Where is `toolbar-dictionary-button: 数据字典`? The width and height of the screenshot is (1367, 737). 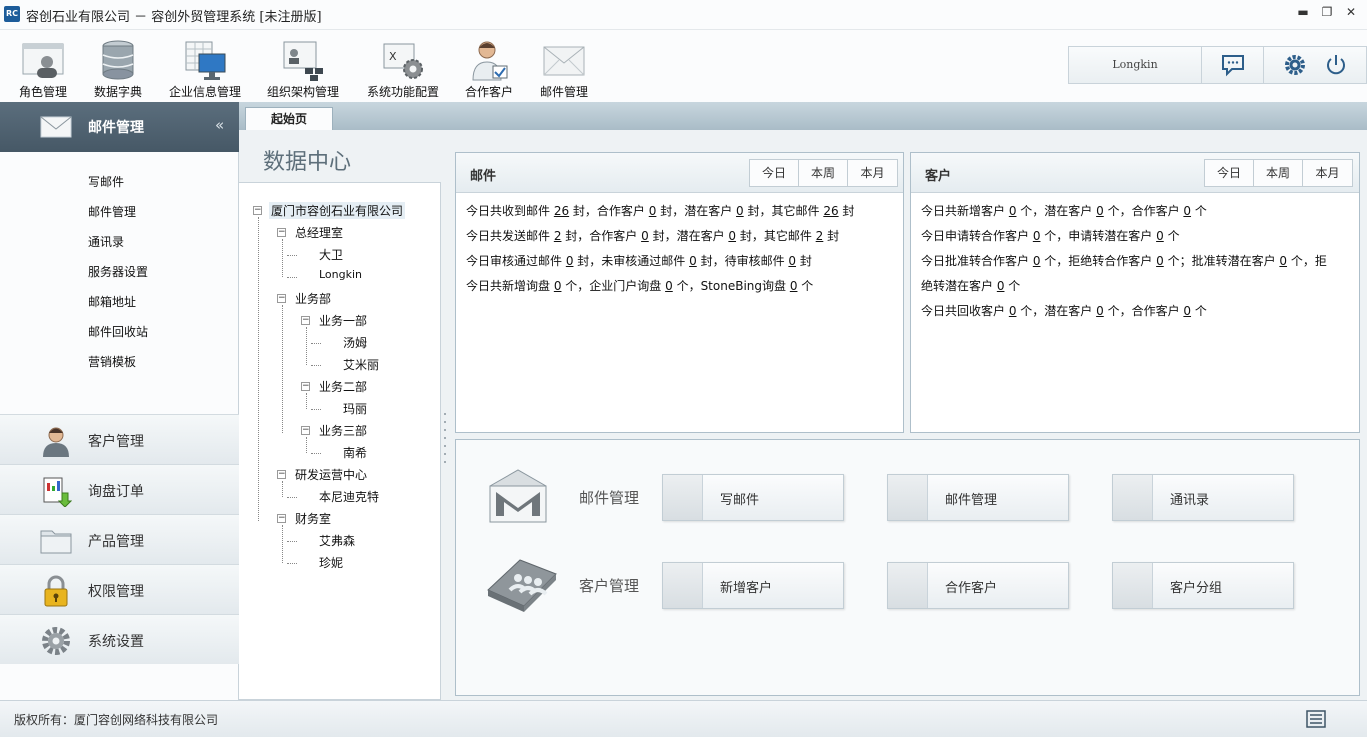
toolbar-dictionary-button: 数据字典 is located at coordinates (118, 66).